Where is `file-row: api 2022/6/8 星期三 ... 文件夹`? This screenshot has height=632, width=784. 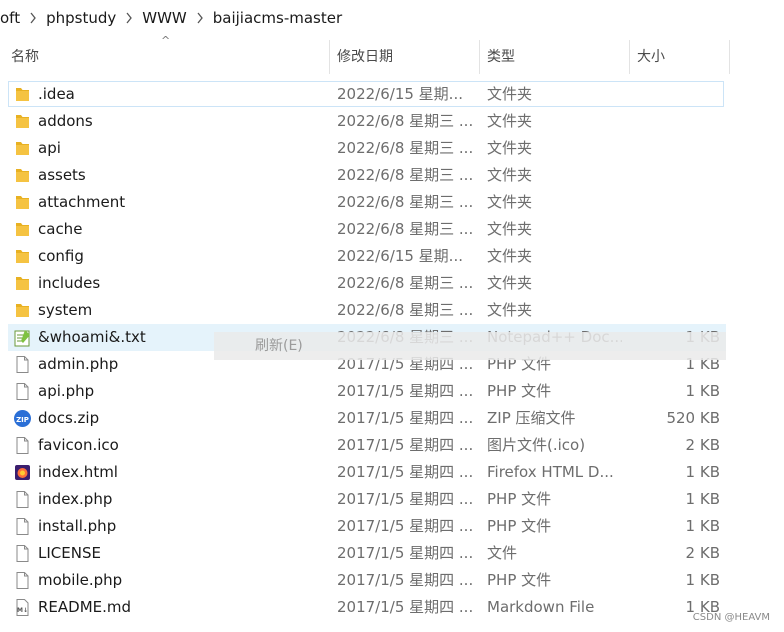 file-row: api 2022/6/8 星期三 ... 文件夹 is located at coordinates (392, 148).